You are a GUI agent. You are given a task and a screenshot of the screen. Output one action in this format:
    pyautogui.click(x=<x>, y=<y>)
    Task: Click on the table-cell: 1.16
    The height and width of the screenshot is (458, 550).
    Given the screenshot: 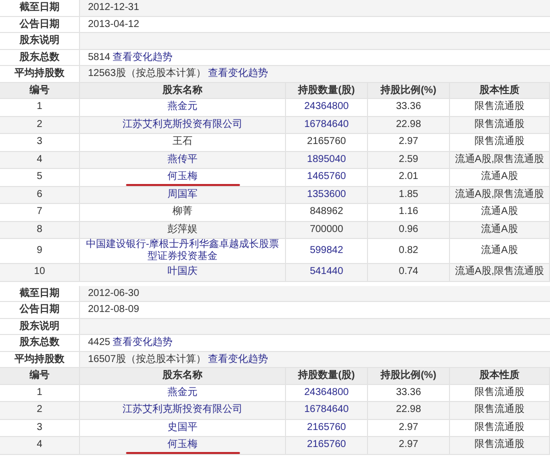 What is the action you would take?
    pyautogui.click(x=408, y=212)
    